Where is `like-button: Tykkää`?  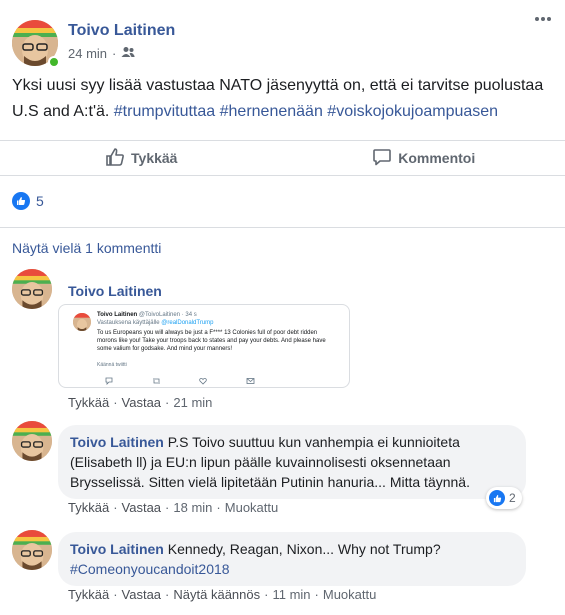 like-button: Tykkää is located at coordinates (141, 158).